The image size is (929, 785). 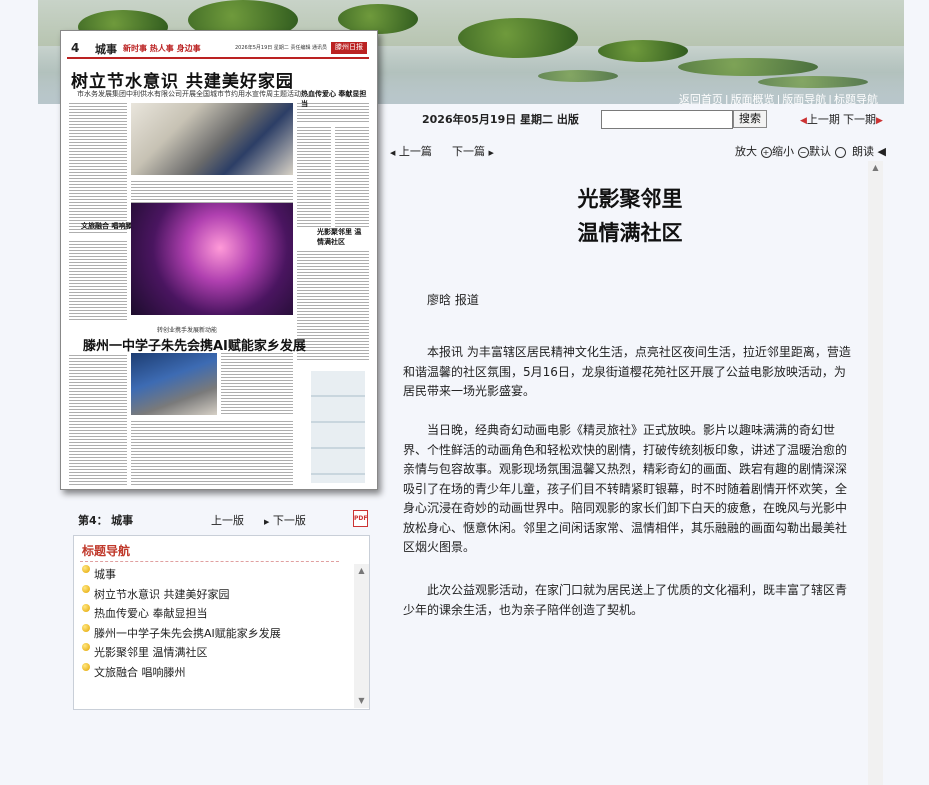 What do you see at coordinates (453, 300) in the screenshot?
I see `article-byline: 廖晗 报道` at bounding box center [453, 300].